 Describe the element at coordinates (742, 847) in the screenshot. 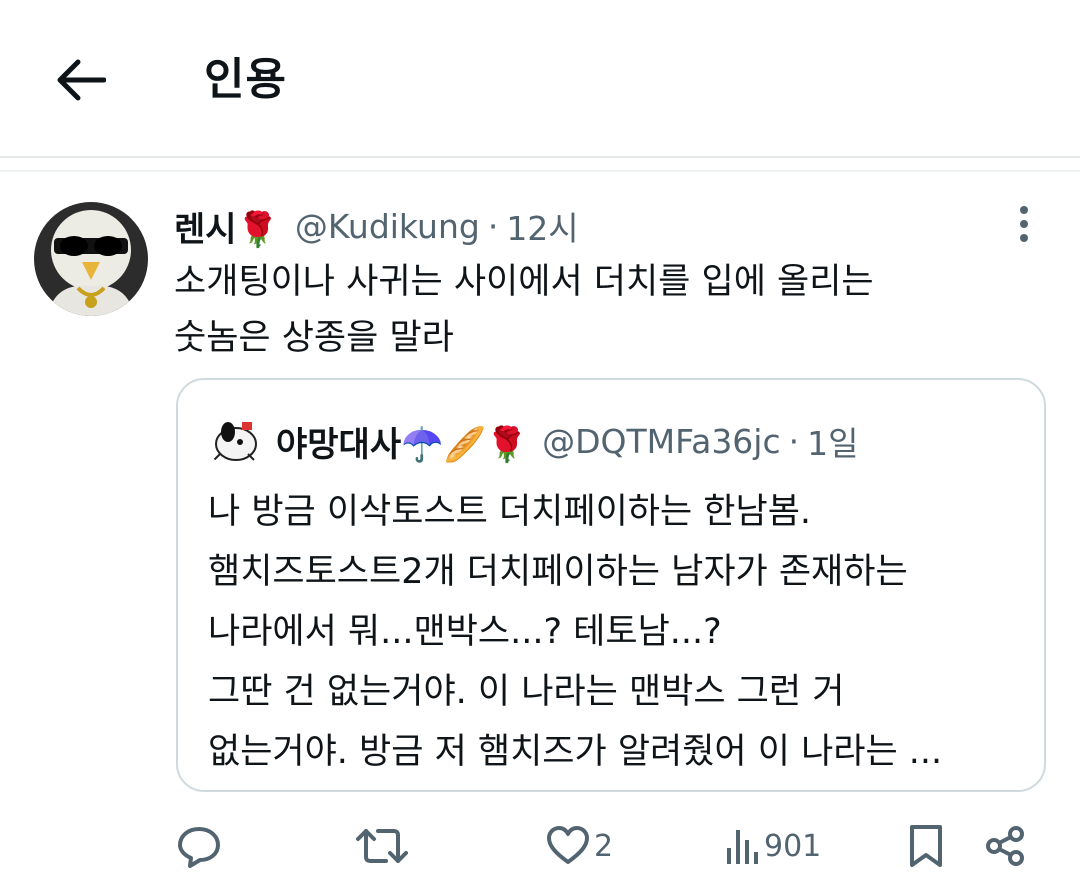

I see `views-icon` at that location.